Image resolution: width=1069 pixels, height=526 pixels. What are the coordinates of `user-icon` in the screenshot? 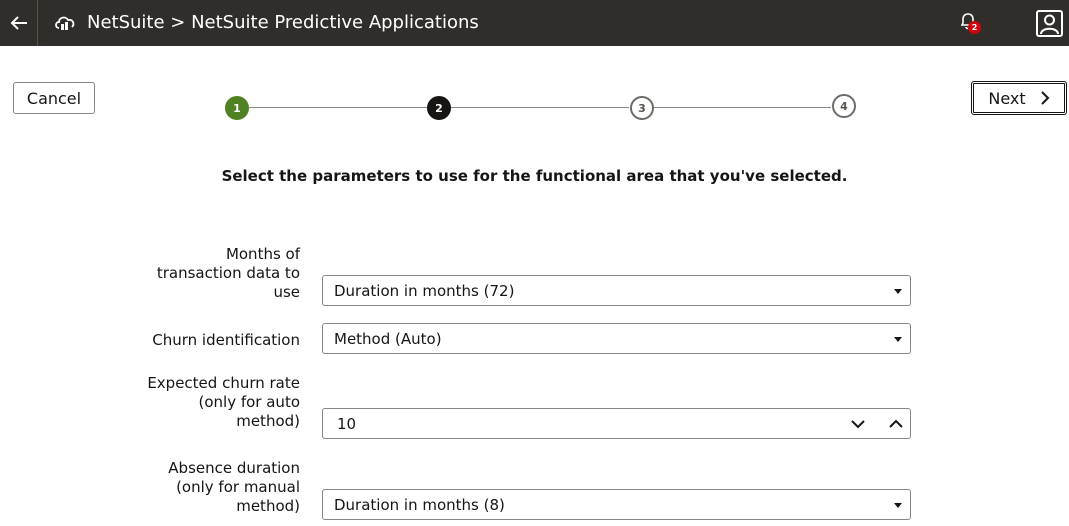 It's located at (1049, 23).